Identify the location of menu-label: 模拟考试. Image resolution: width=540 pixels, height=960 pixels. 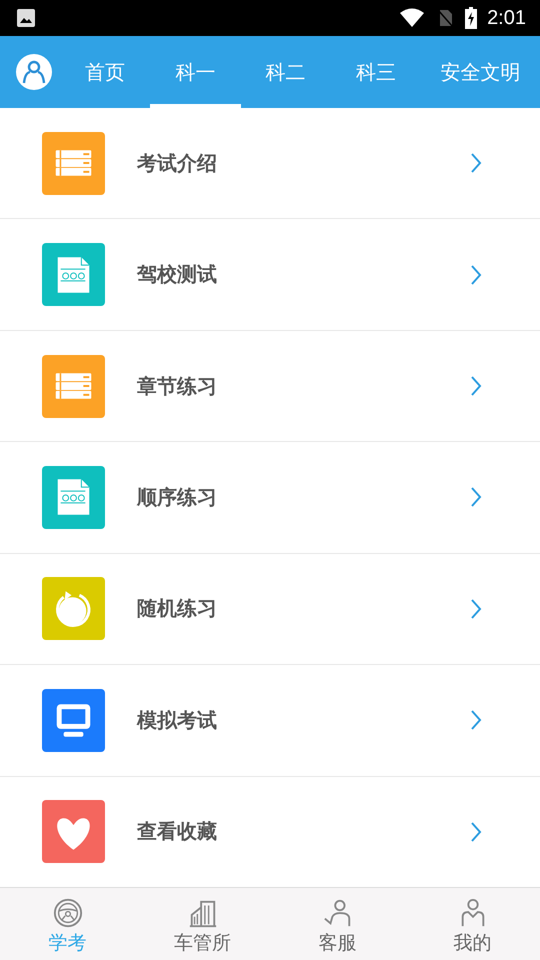
(177, 720).